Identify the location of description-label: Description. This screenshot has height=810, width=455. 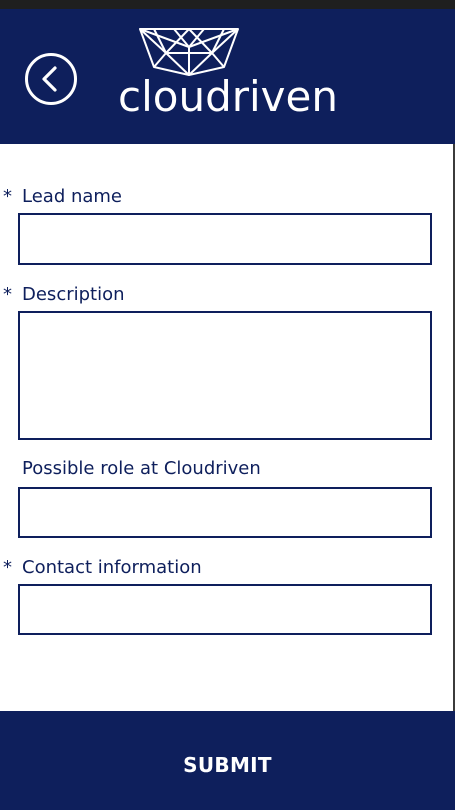
(73, 294).